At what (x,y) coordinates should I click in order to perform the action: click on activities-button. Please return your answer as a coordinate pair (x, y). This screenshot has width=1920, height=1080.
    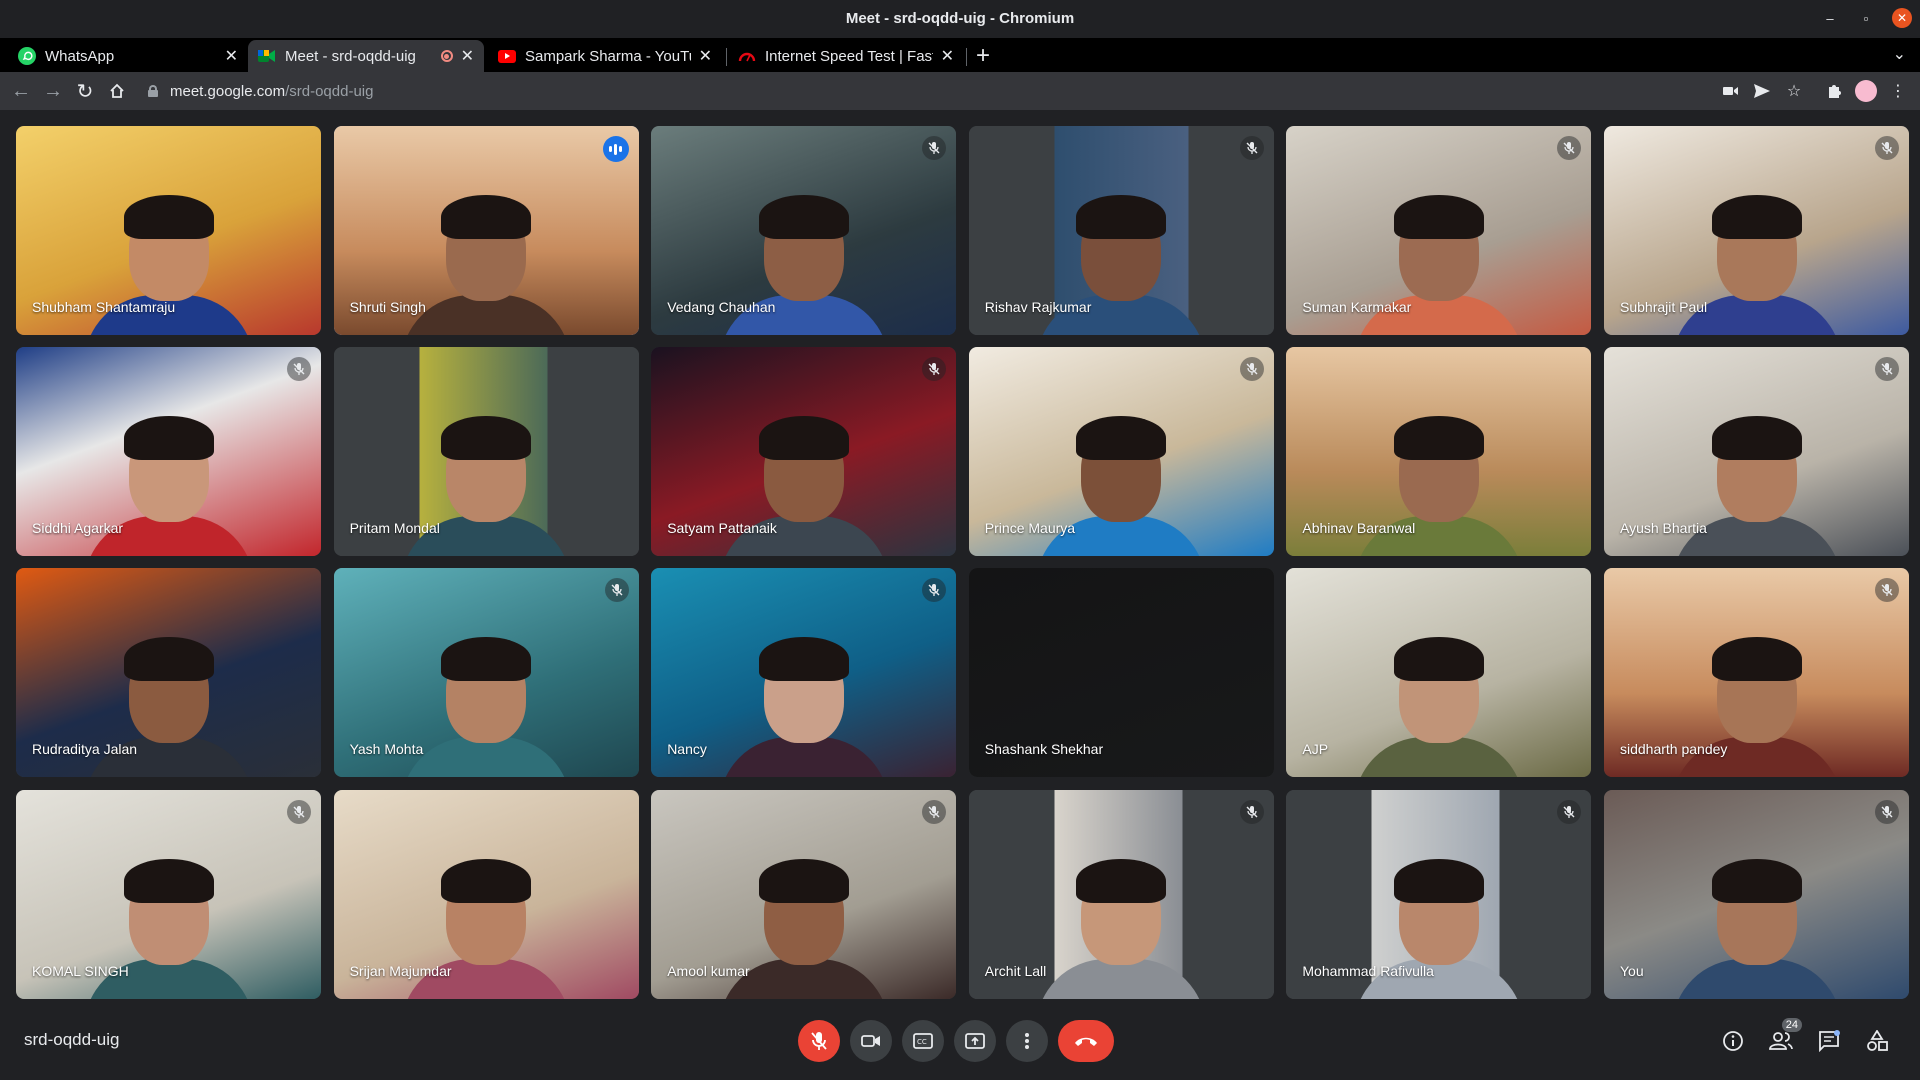
    Looking at the image, I should click on (1877, 1041).